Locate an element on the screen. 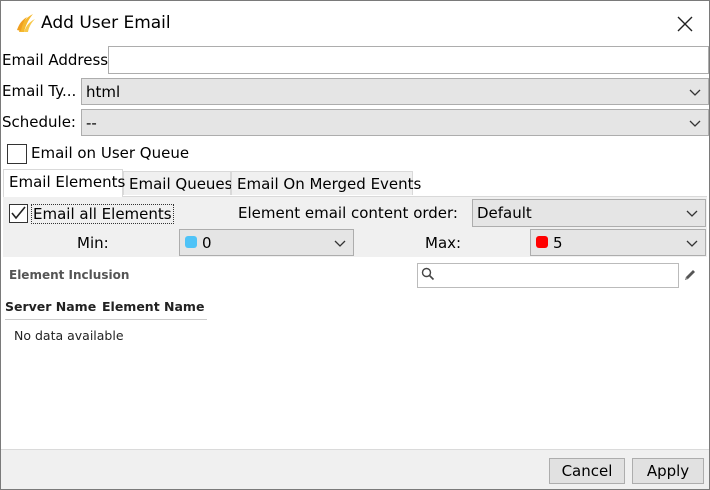 The height and width of the screenshot is (490, 710). tab-email-on-merged-events: Email On Merged Events is located at coordinates (326, 183).